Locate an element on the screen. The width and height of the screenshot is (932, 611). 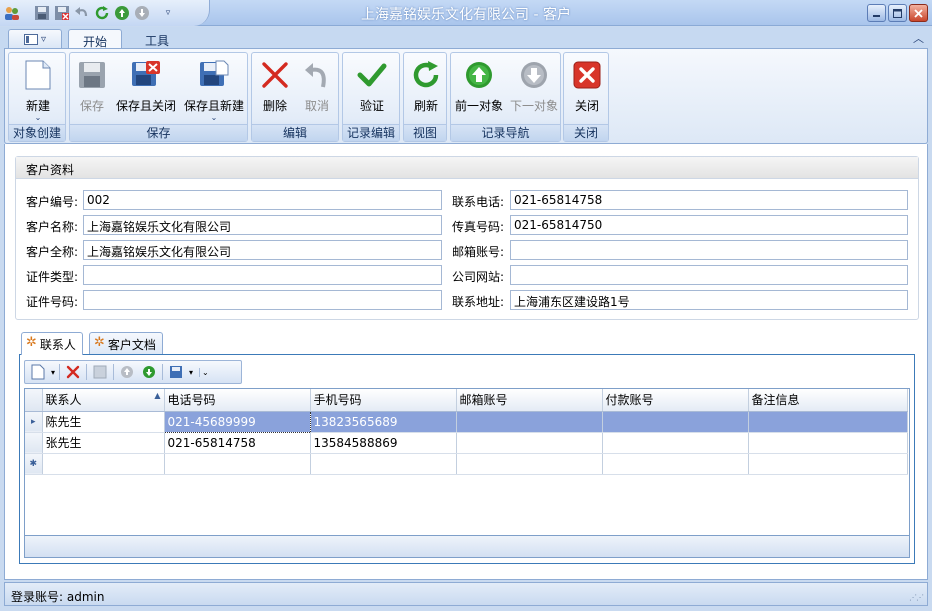
group-label: 记录编辑 is located at coordinates (371, 132).